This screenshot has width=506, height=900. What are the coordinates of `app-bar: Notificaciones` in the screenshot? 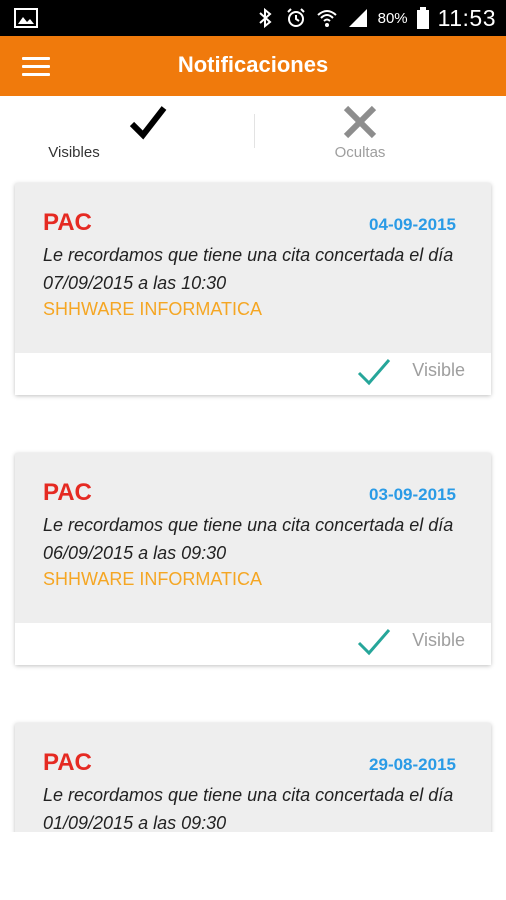 It's located at (253, 66).